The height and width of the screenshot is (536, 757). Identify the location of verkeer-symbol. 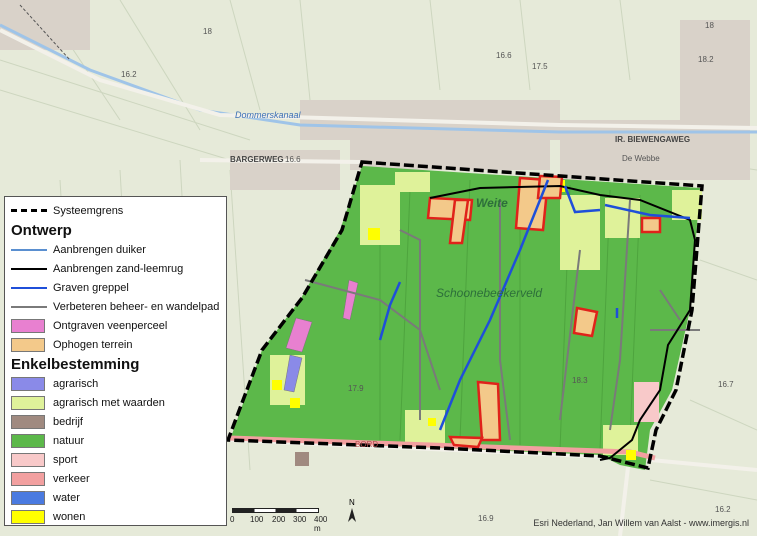
(29, 478).